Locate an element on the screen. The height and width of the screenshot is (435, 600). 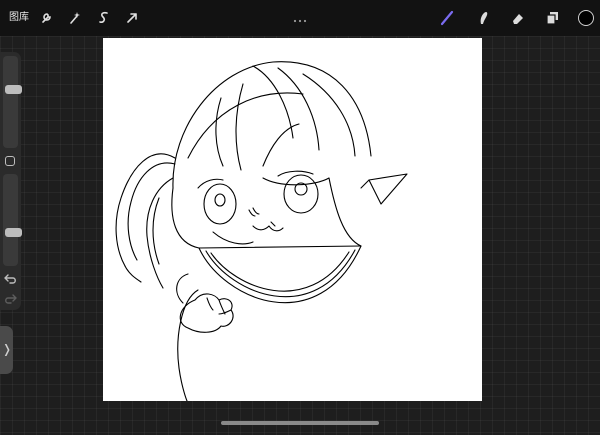
smudge-icon is located at coordinates (483, 18).